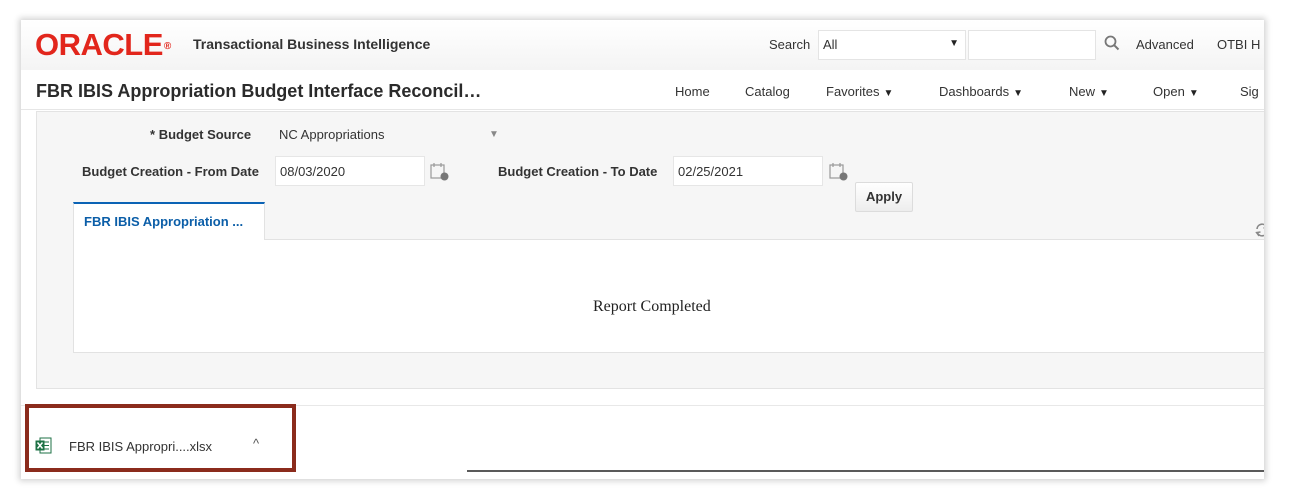 This screenshot has height=491, width=1291. I want to click on horizontal-scrollbar, so click(865, 471).